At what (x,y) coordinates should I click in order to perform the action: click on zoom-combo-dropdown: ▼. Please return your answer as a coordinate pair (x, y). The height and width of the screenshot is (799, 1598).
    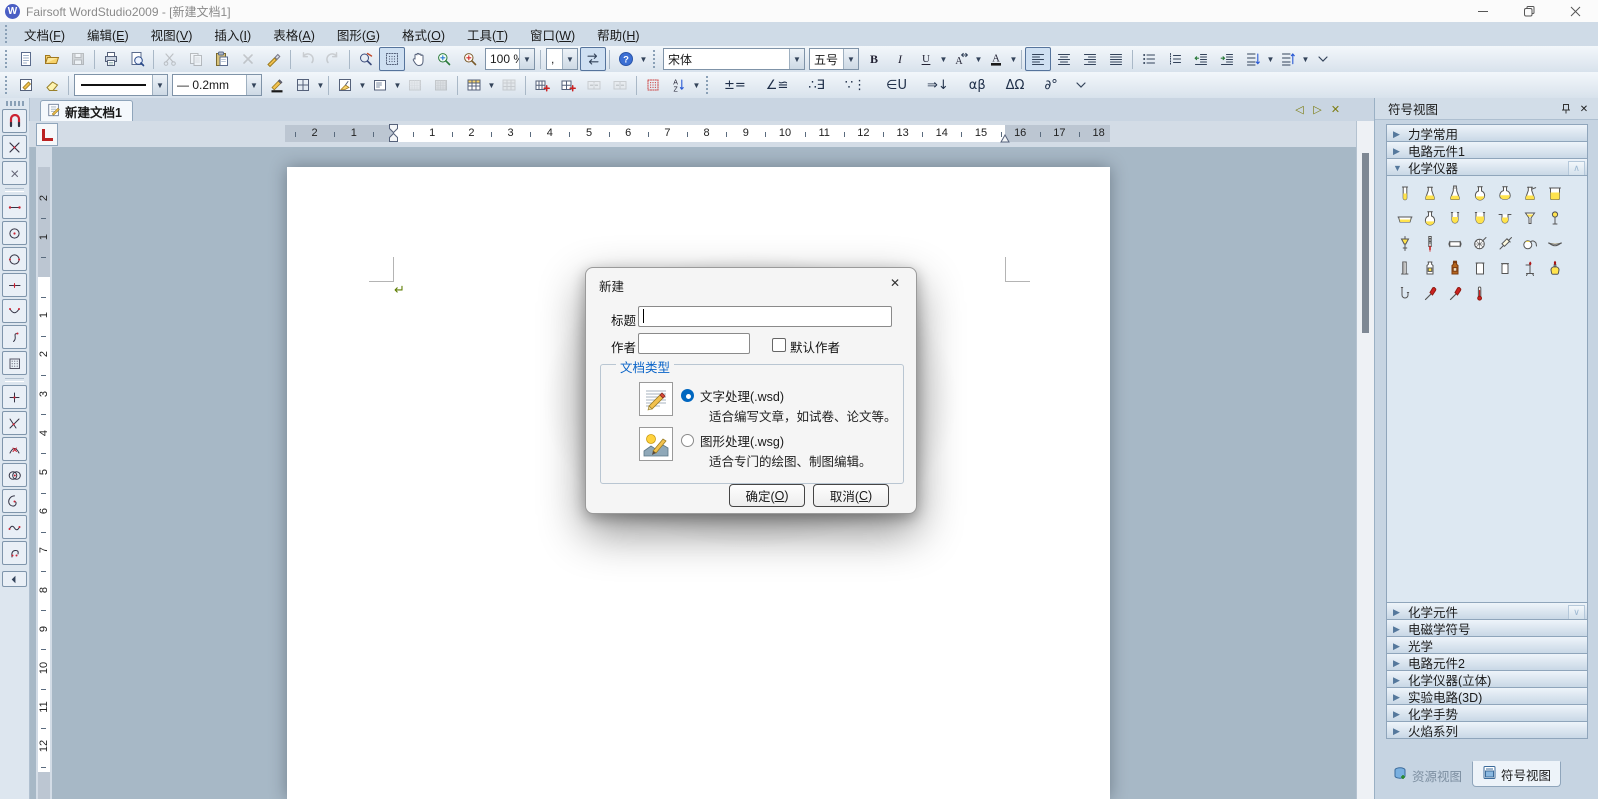
    Looking at the image, I should click on (526, 59).